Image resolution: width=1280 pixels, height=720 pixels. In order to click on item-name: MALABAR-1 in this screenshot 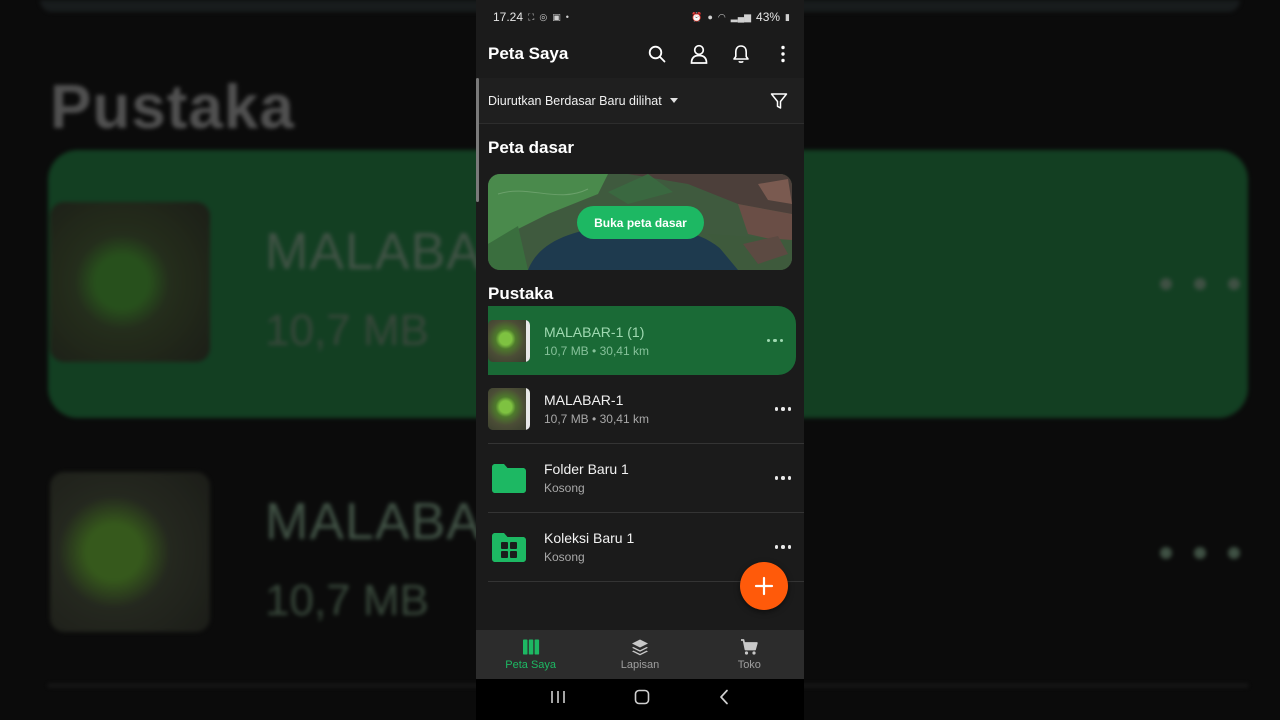, I will do `click(584, 400)`.